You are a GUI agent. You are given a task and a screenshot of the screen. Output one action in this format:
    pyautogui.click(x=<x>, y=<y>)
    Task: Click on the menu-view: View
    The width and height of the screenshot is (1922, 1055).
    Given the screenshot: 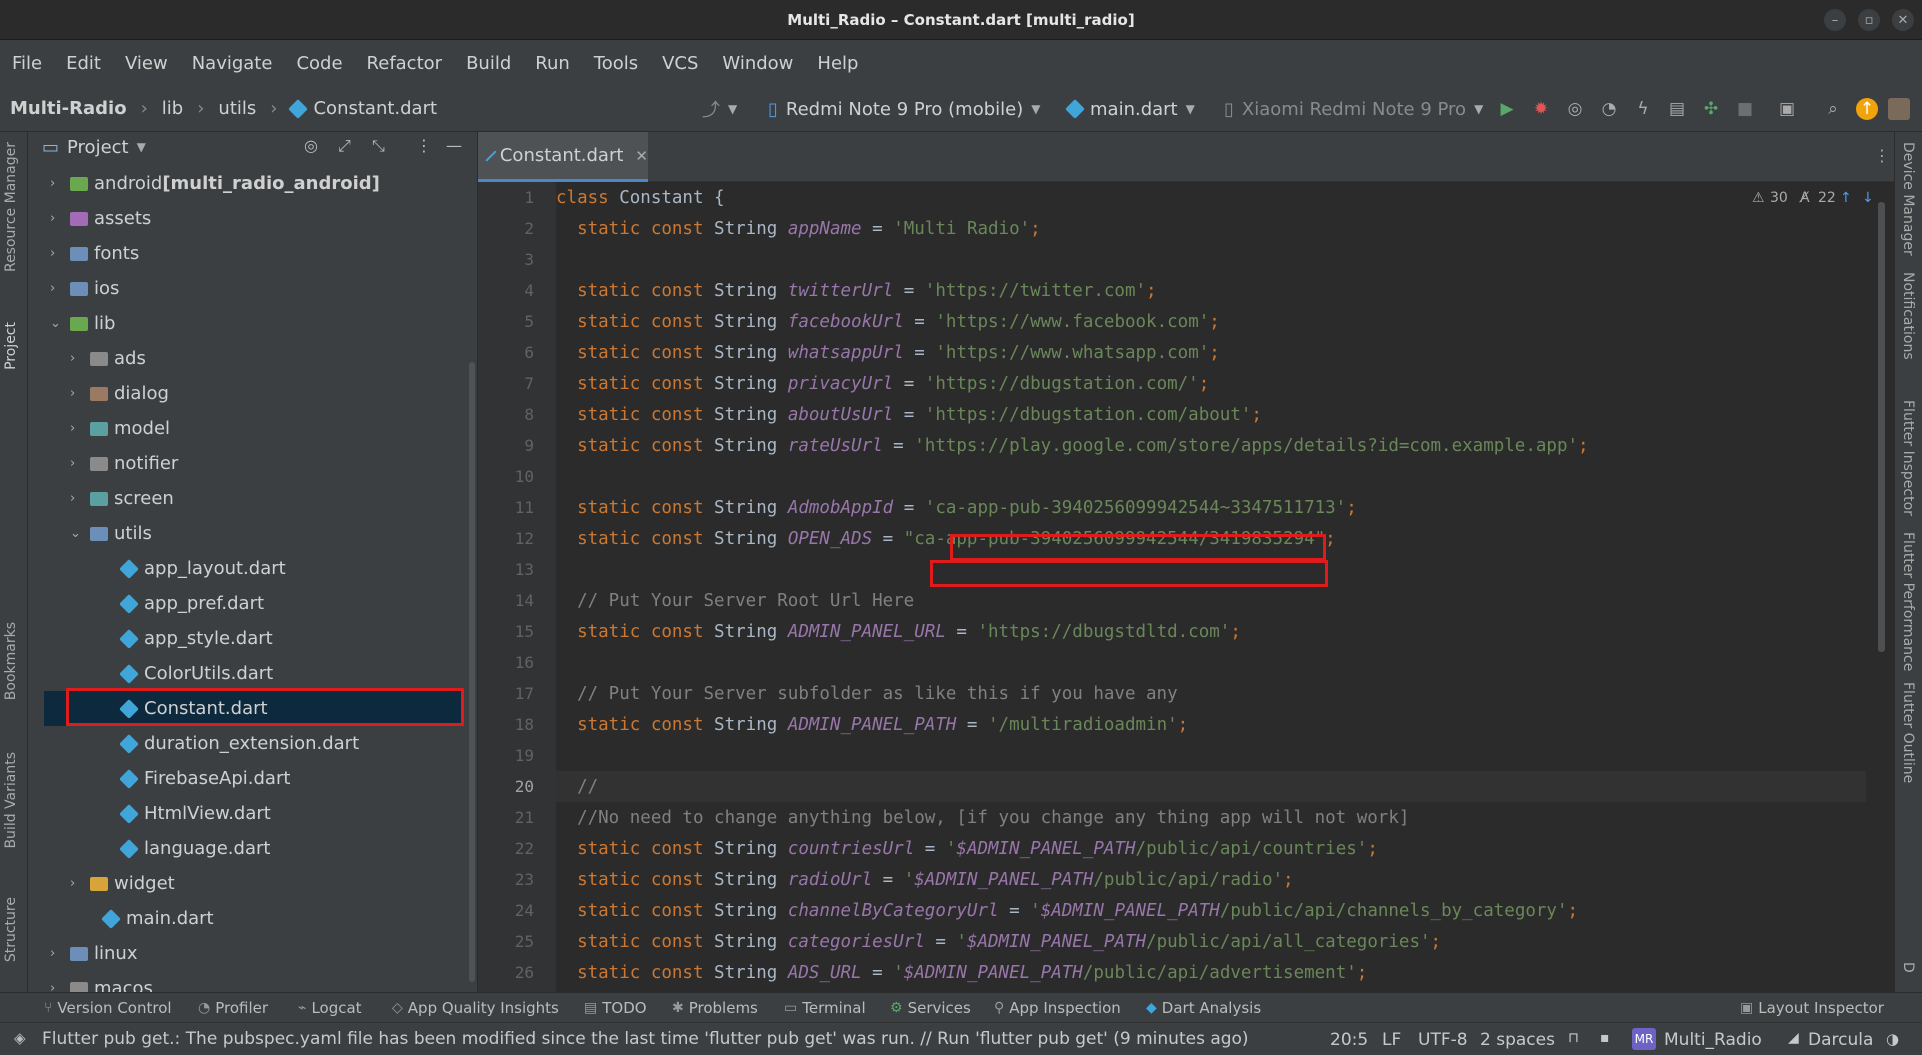 What is the action you would take?
    pyautogui.click(x=146, y=63)
    